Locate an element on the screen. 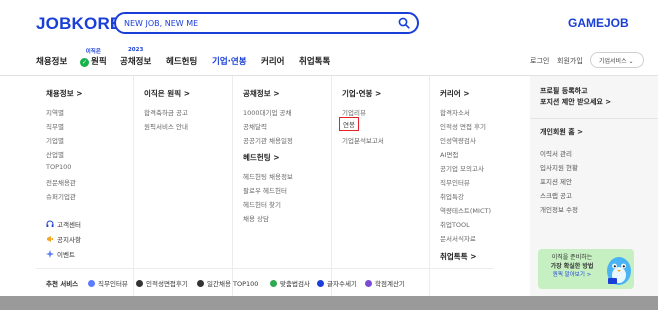 This screenshot has width=658, height=310. menu-link: 문서서식자료 is located at coordinates (458, 238).